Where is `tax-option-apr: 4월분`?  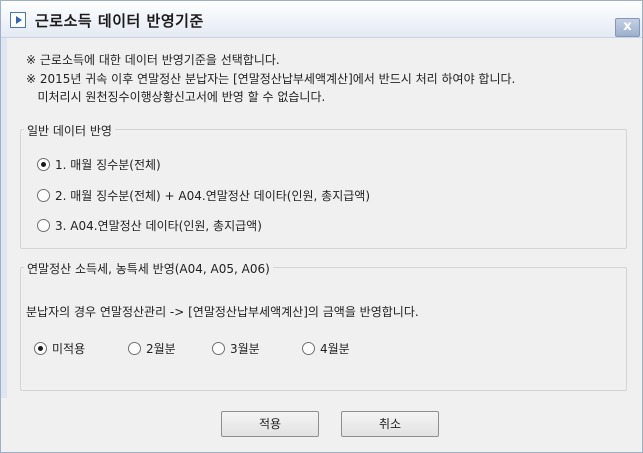 tax-option-apr: 4월분 is located at coordinates (326, 348).